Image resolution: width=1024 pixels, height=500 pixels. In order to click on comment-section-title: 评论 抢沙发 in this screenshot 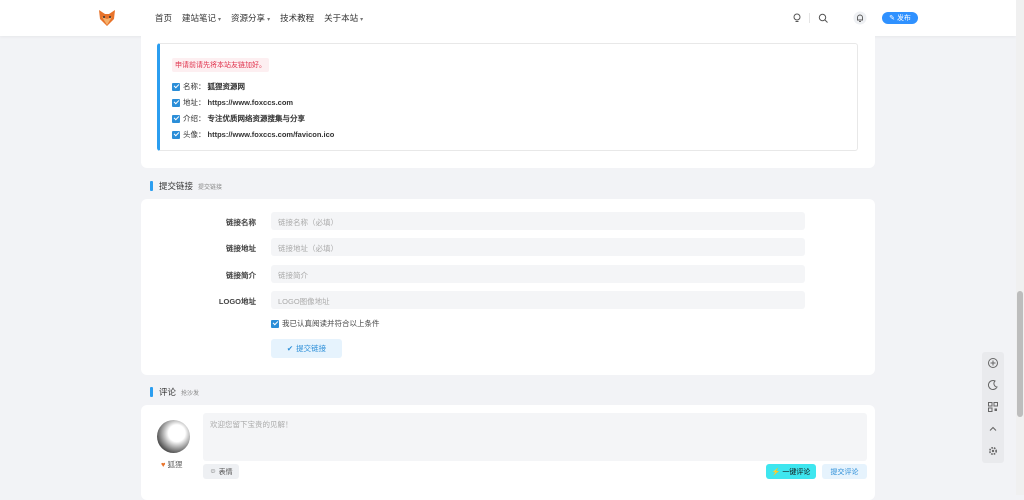, I will do `click(174, 392)`.